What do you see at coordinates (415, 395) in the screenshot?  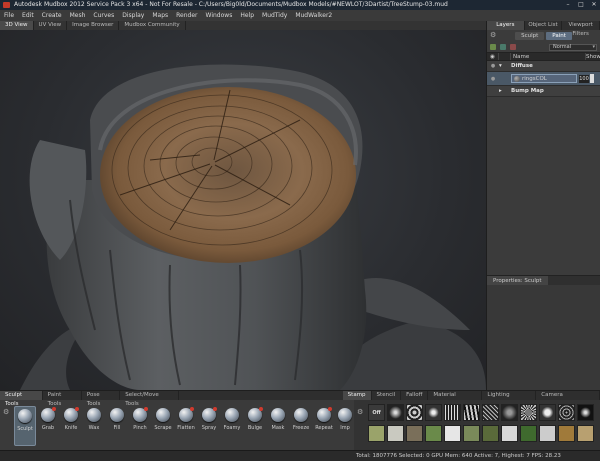 I see `tab-falloff: Falloff` at bounding box center [415, 395].